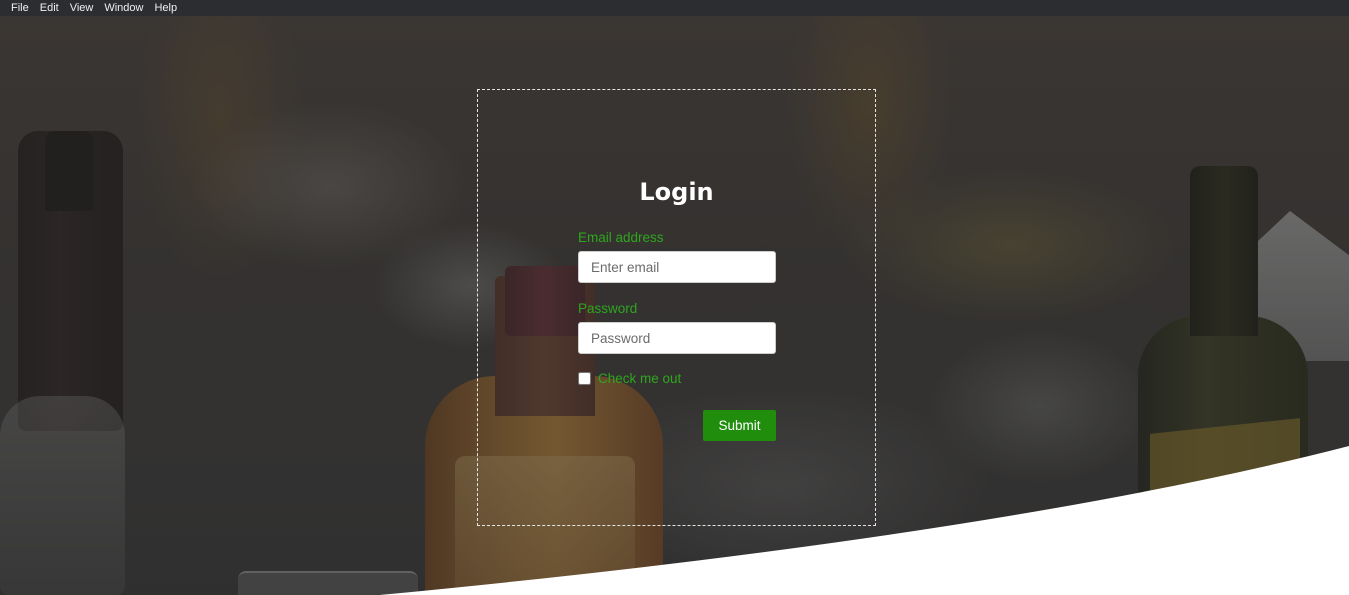  What do you see at coordinates (124, 8) in the screenshot?
I see `menu-window: Window` at bounding box center [124, 8].